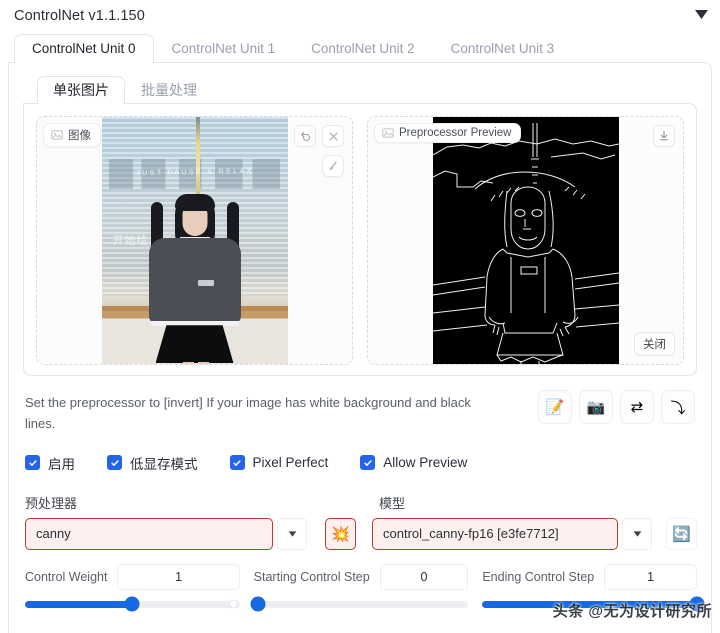 This screenshot has height=633, width=720. What do you see at coordinates (51, 503) in the screenshot?
I see `preprocessor-label: 预处理器` at bounding box center [51, 503].